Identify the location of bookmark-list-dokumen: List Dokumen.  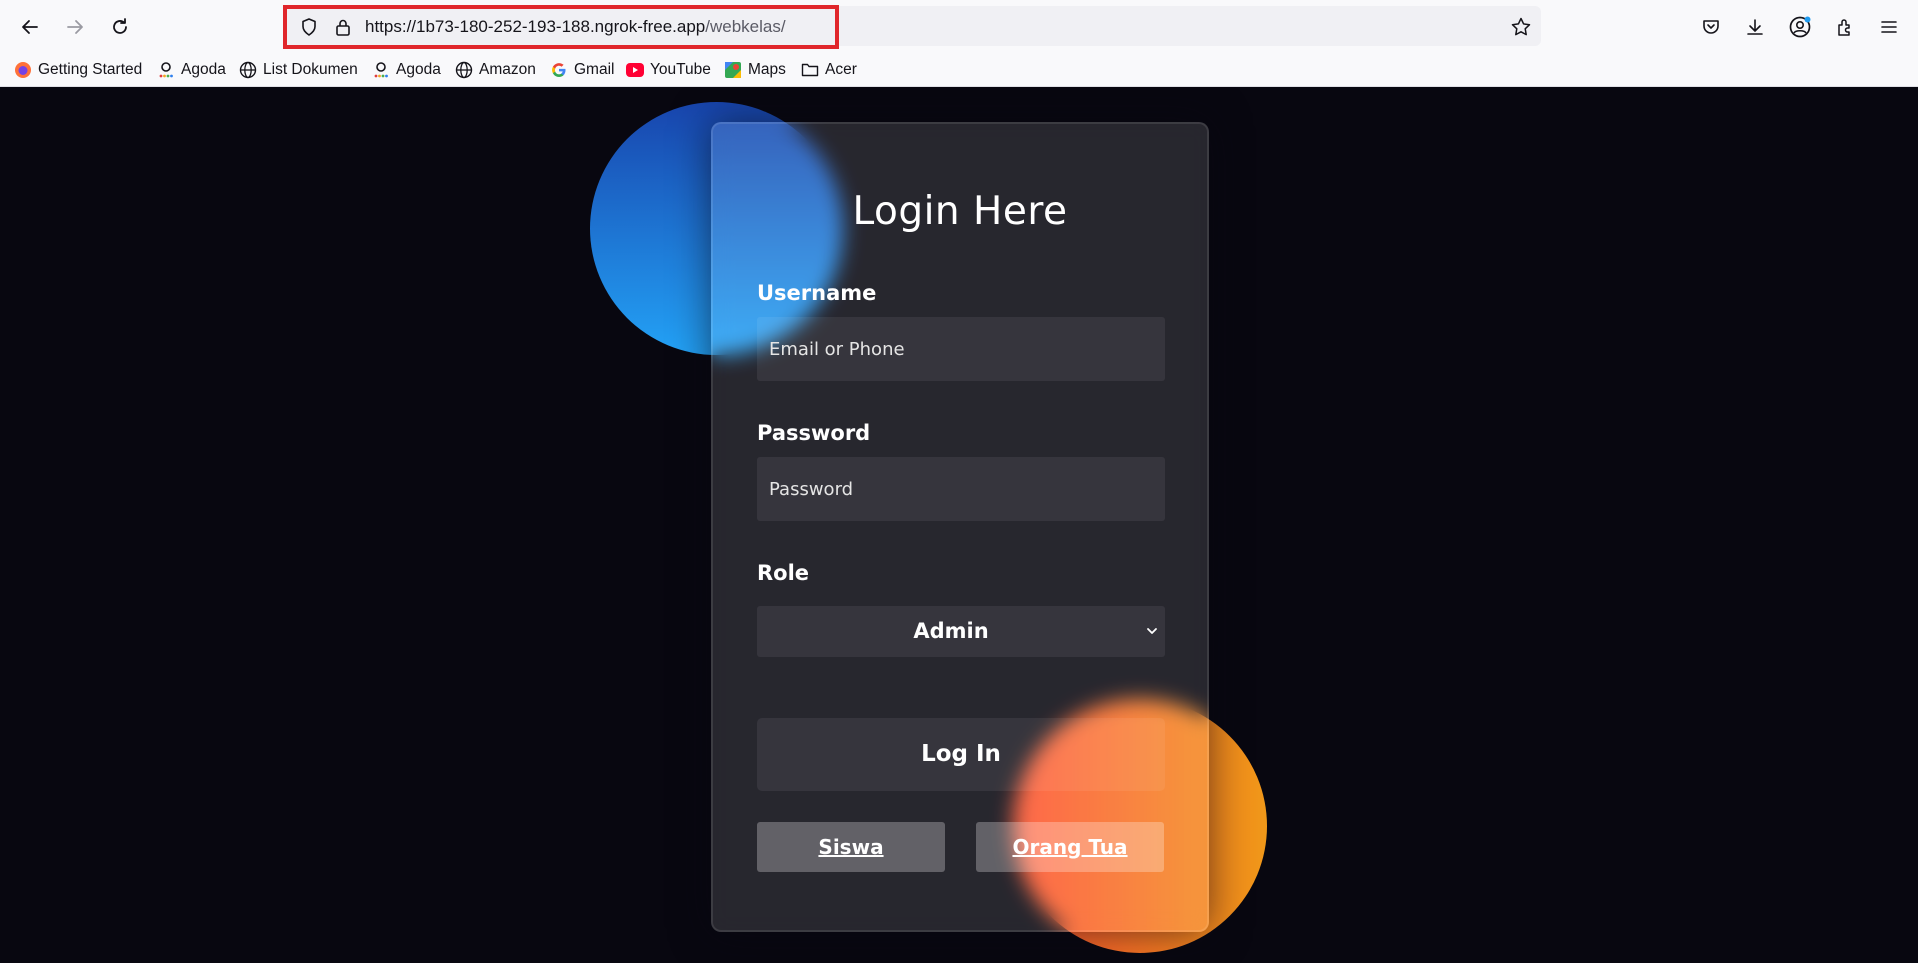
(298, 70).